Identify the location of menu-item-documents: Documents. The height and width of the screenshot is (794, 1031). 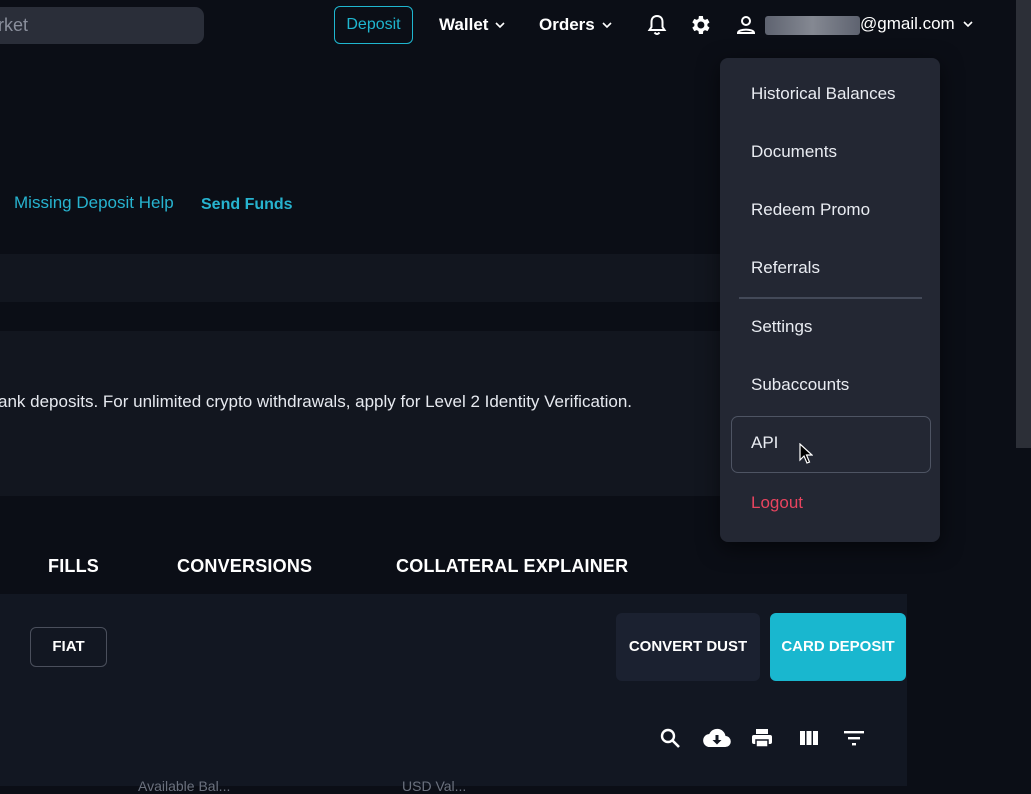
(794, 152).